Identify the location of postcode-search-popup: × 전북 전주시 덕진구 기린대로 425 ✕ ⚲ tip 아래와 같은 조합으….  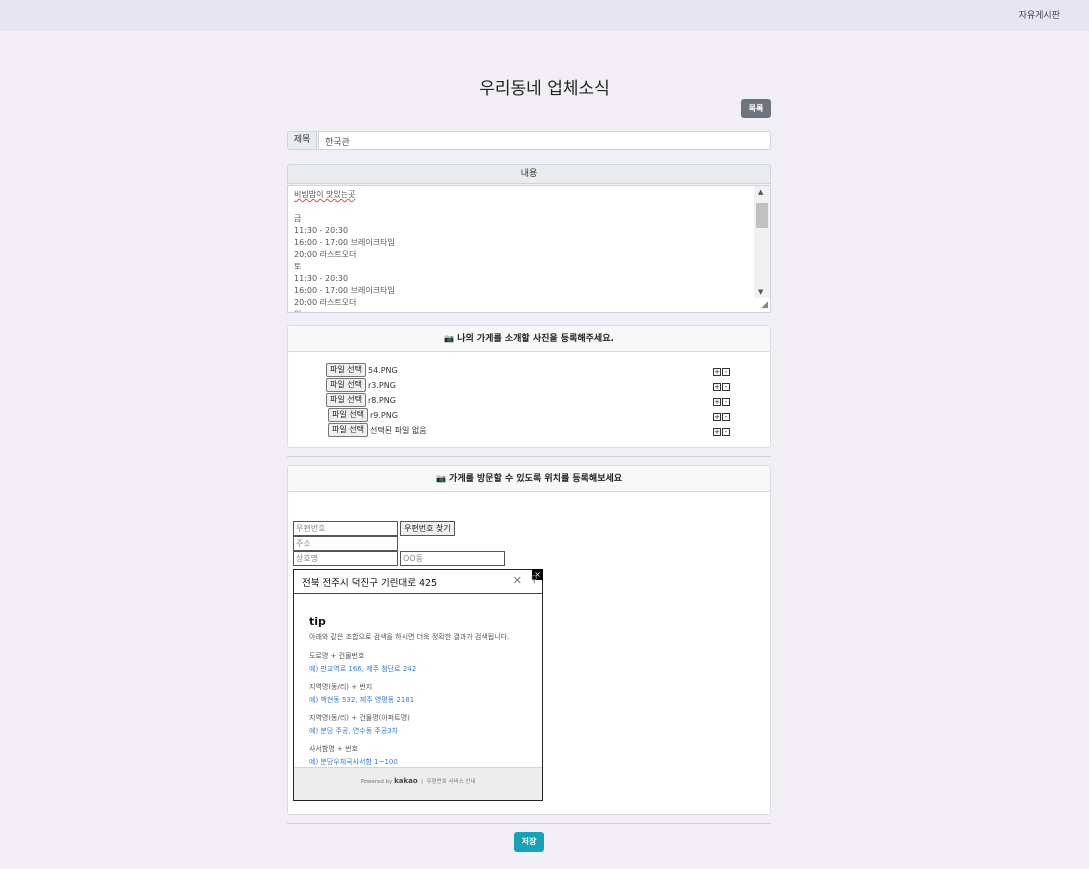
(418, 685).